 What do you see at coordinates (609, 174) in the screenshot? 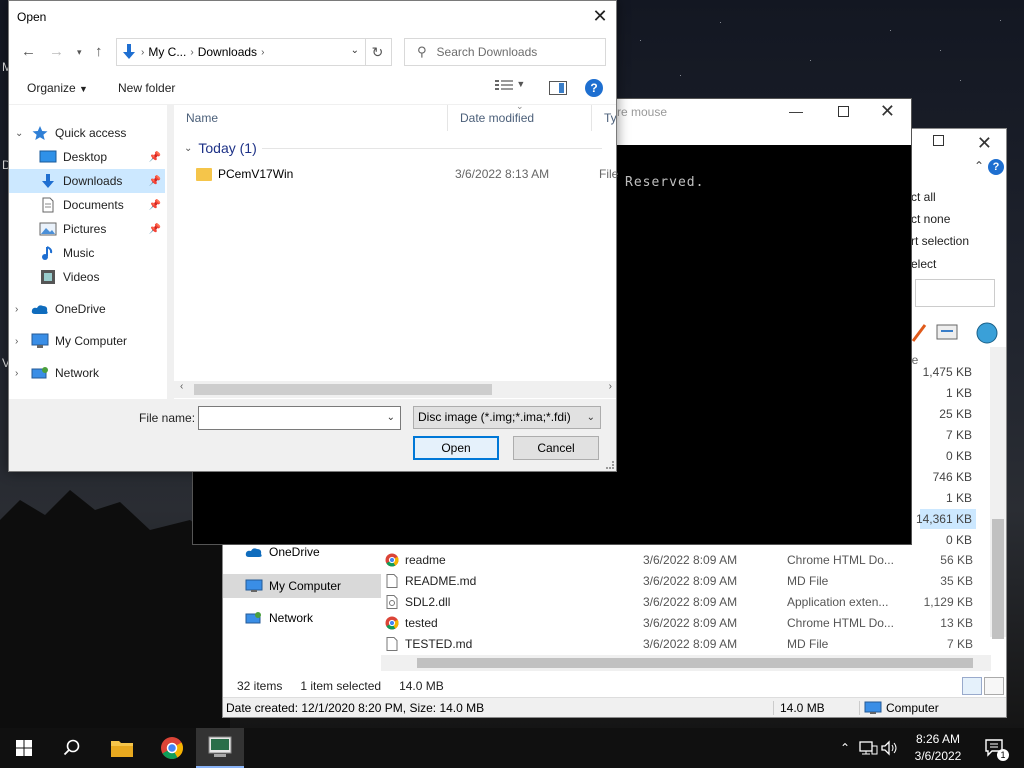
I see `file-type: File fo` at bounding box center [609, 174].